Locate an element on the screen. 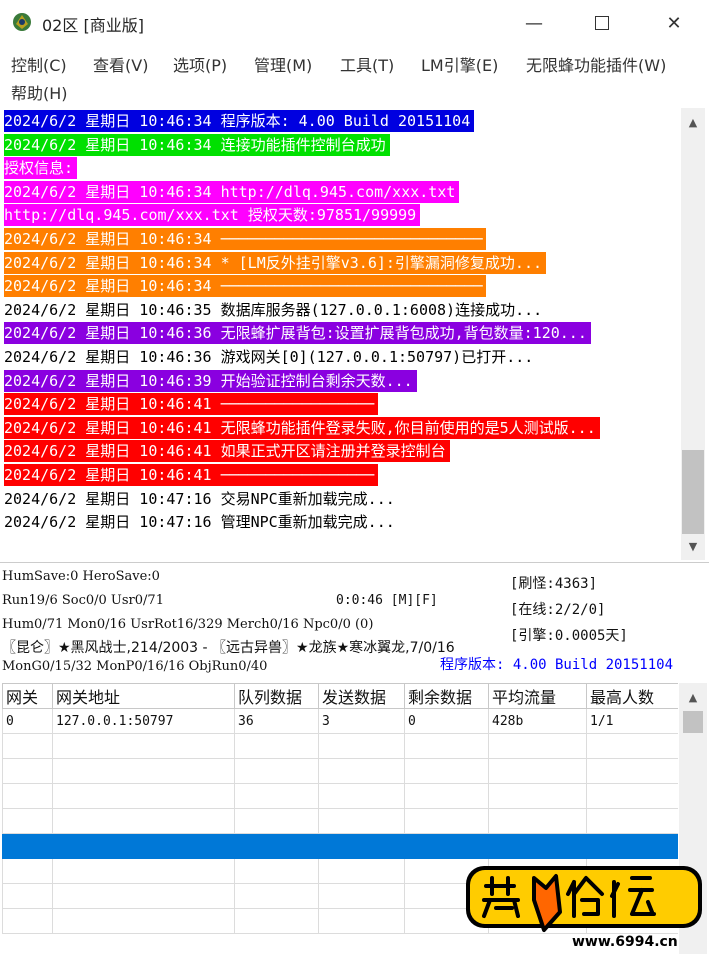 Image resolution: width=709 pixels, height=954 pixels. status-engine: [引擎:0.0005天] is located at coordinates (569, 636).